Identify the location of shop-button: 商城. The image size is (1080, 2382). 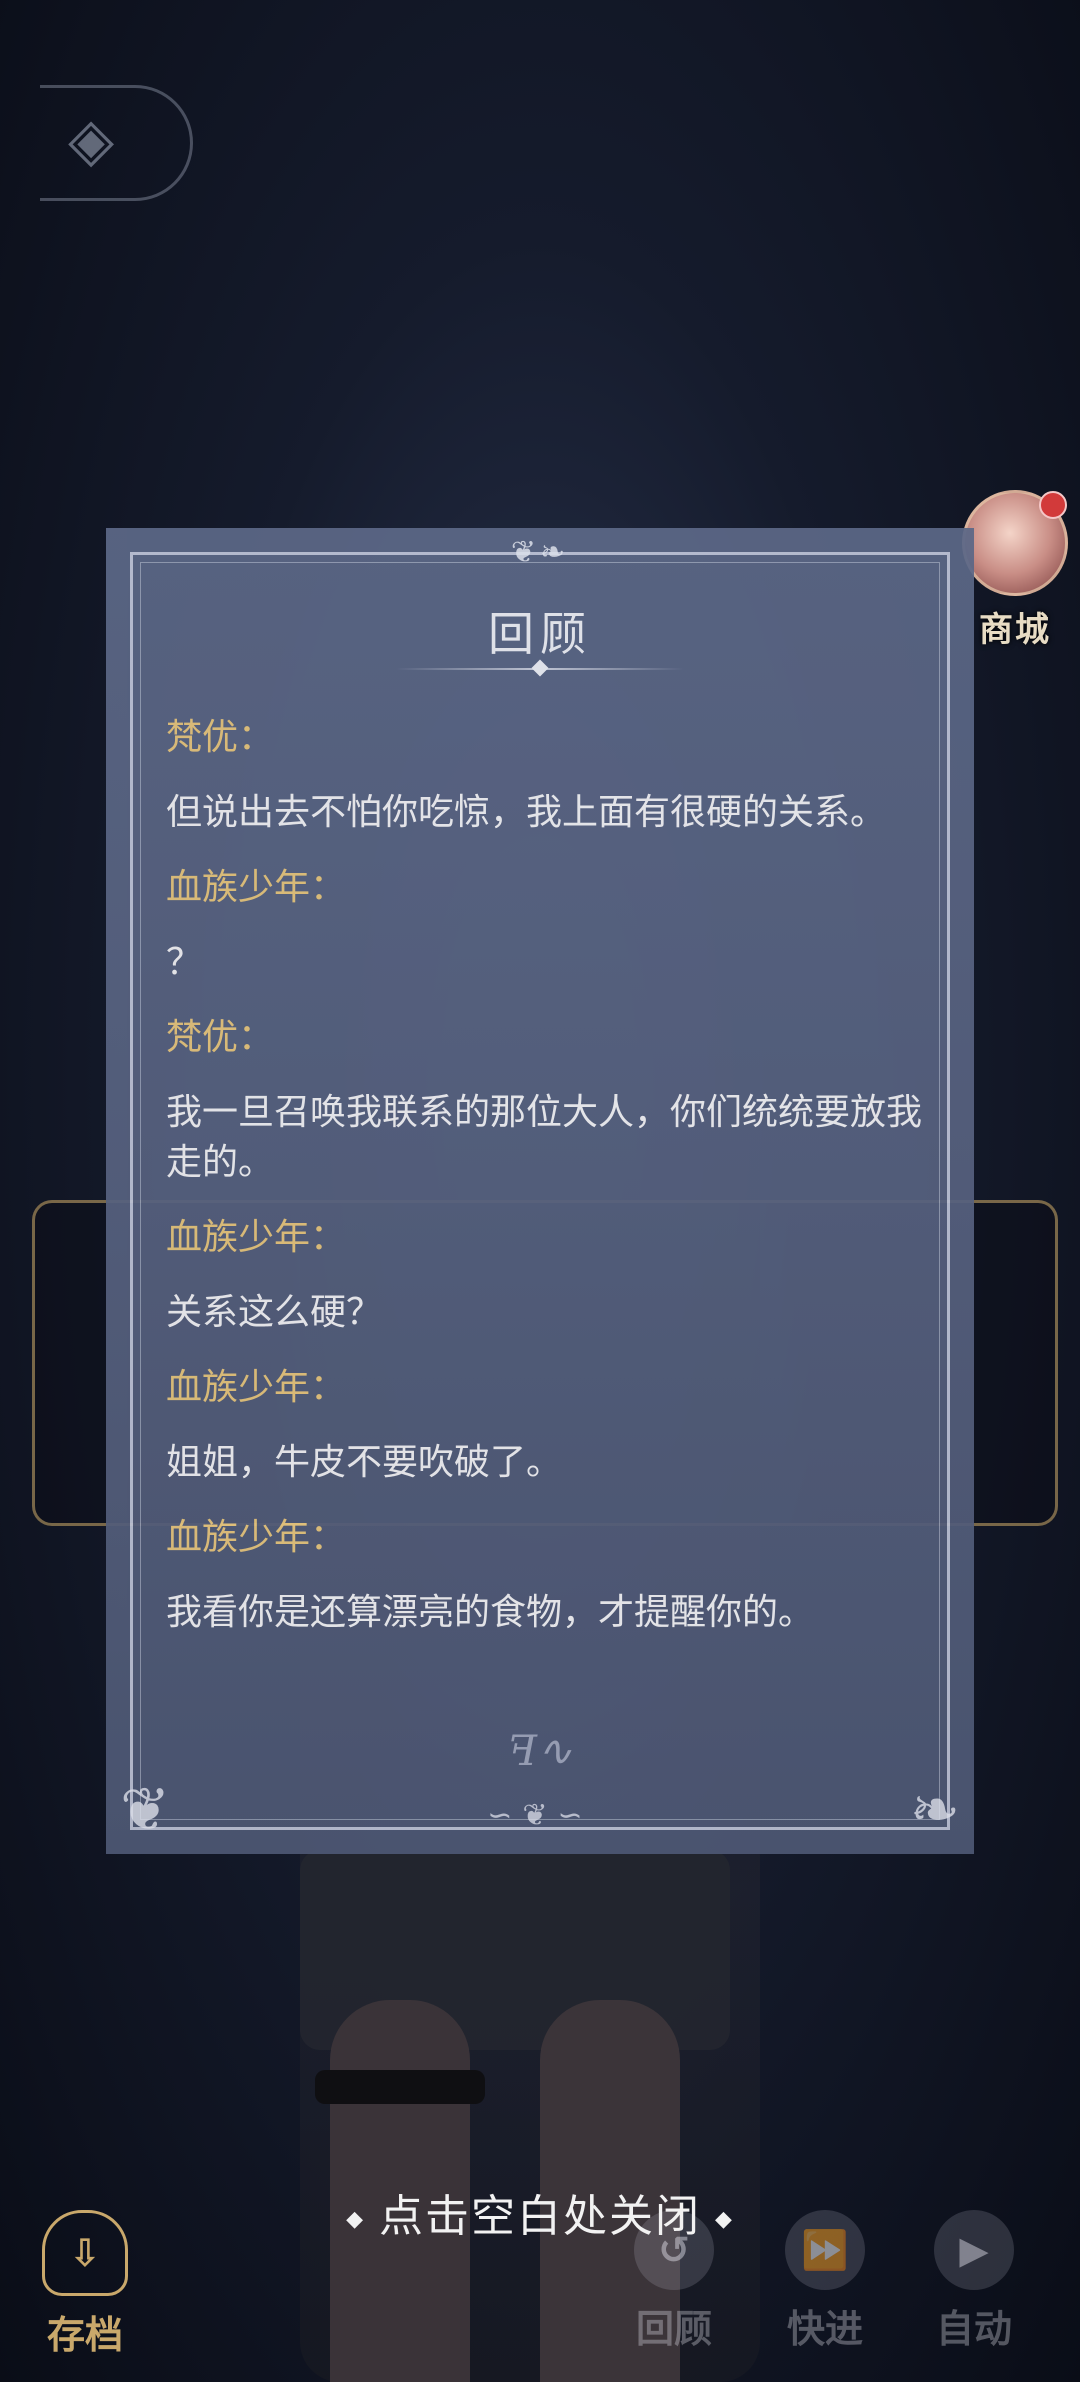
(1015, 570).